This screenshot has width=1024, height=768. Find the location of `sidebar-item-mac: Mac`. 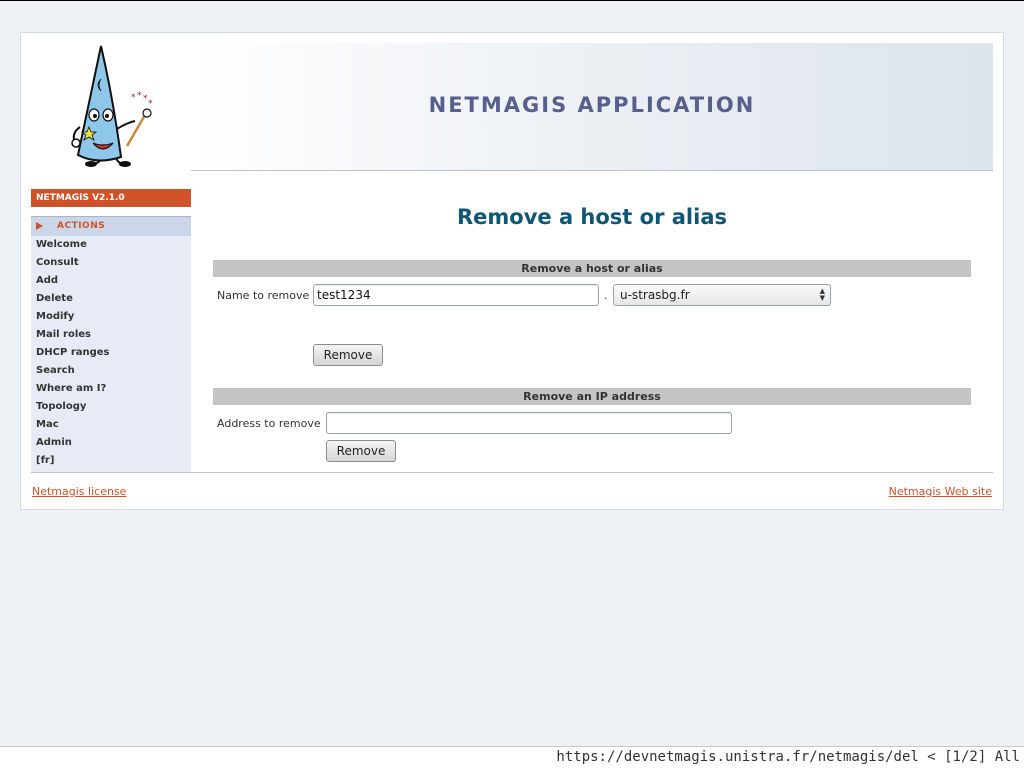

sidebar-item-mac: Mac is located at coordinates (111, 425).